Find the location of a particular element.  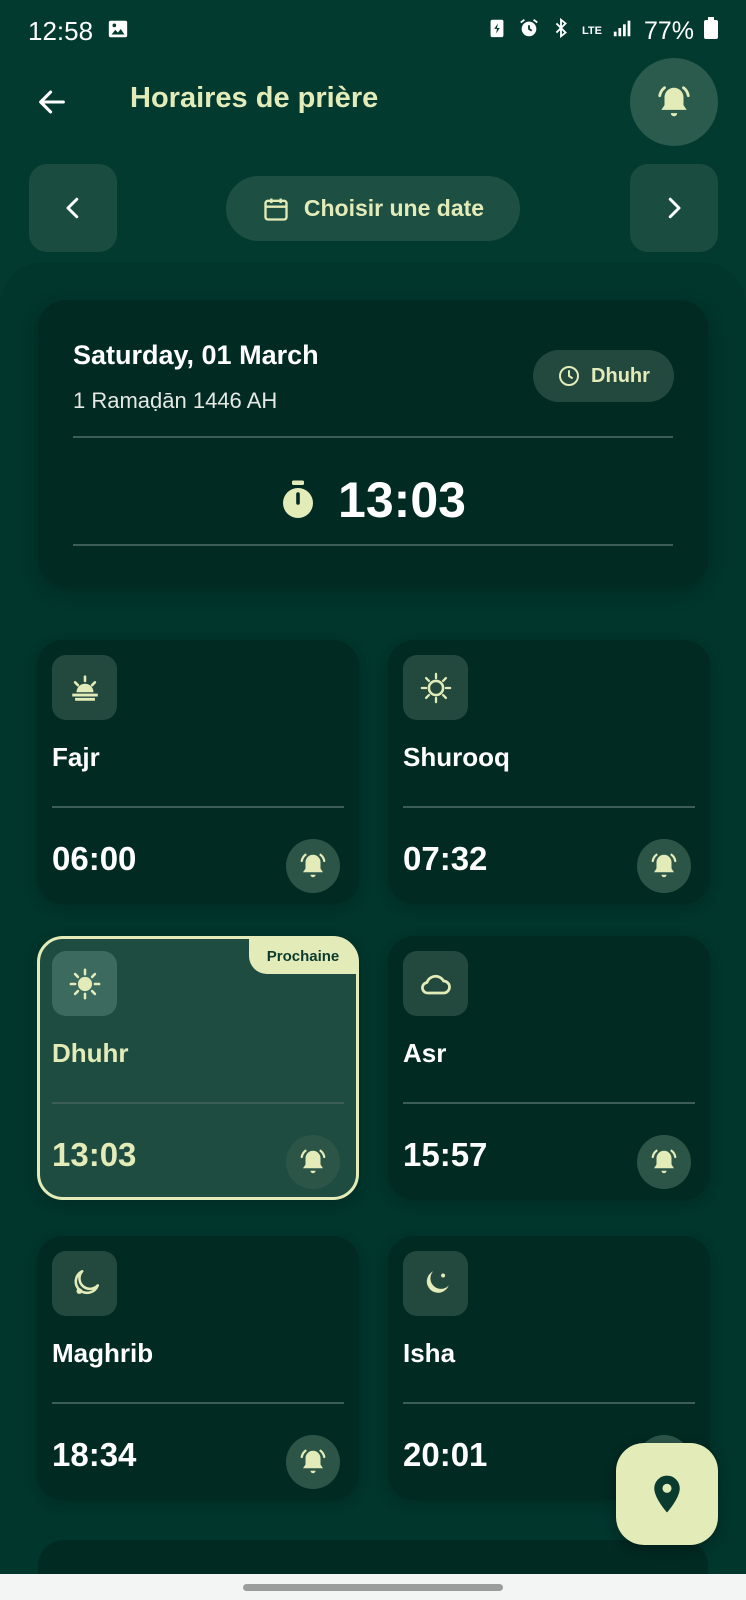

home-handle is located at coordinates (373, 1587).